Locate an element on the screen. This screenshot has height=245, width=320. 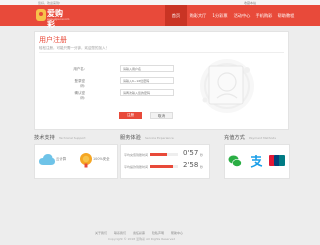
payment-section: 充值方式 Payment Methods is located at coordinates (257, 179).